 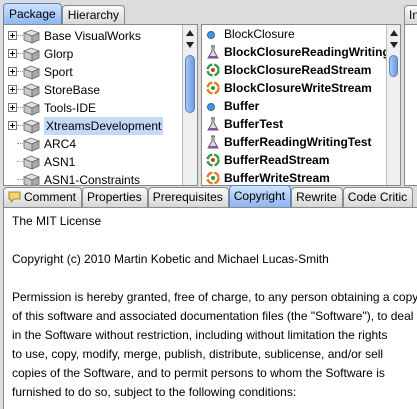 I want to click on class-row: BufferWriteStream, so click(x=297, y=177).